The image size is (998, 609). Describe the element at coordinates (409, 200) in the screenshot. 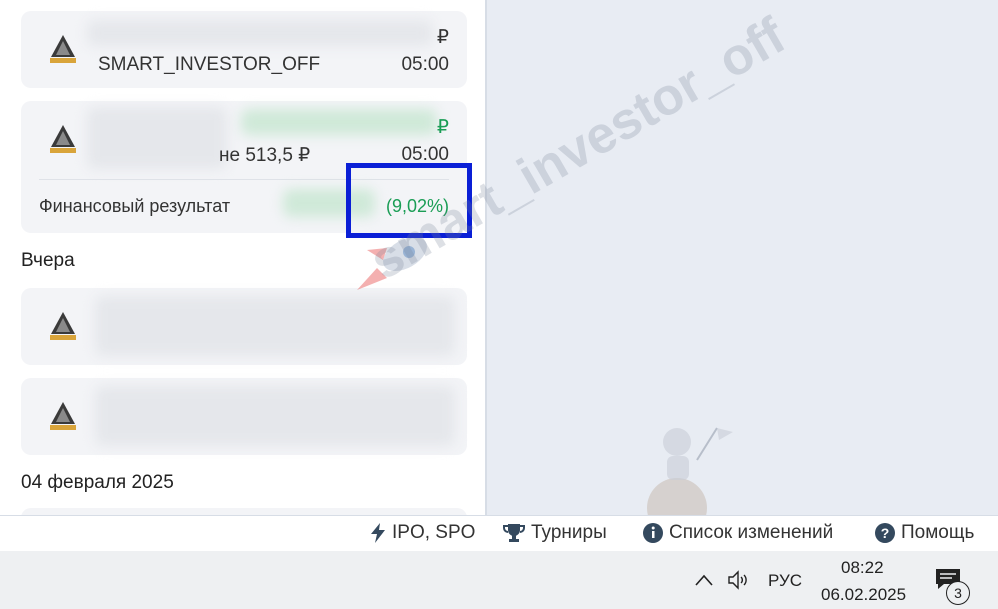

I see `result-highlight-box` at that location.